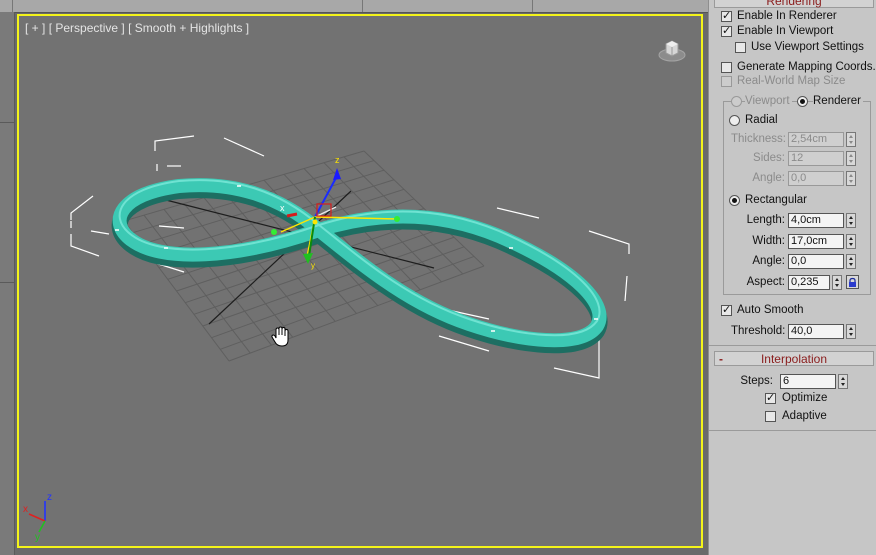 This screenshot has height=555, width=876. What do you see at coordinates (816, 220) in the screenshot?
I see `length-field: 4,0cm` at bounding box center [816, 220].